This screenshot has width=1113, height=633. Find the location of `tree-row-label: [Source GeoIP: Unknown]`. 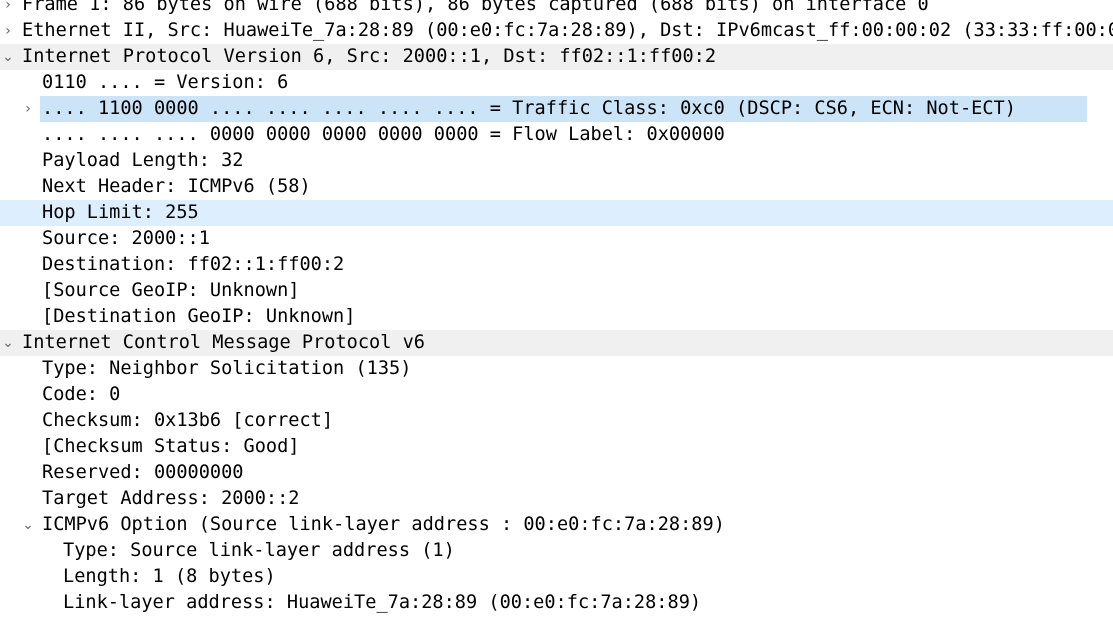

tree-row-label: [Source GeoIP: Unknown] is located at coordinates (171, 290).